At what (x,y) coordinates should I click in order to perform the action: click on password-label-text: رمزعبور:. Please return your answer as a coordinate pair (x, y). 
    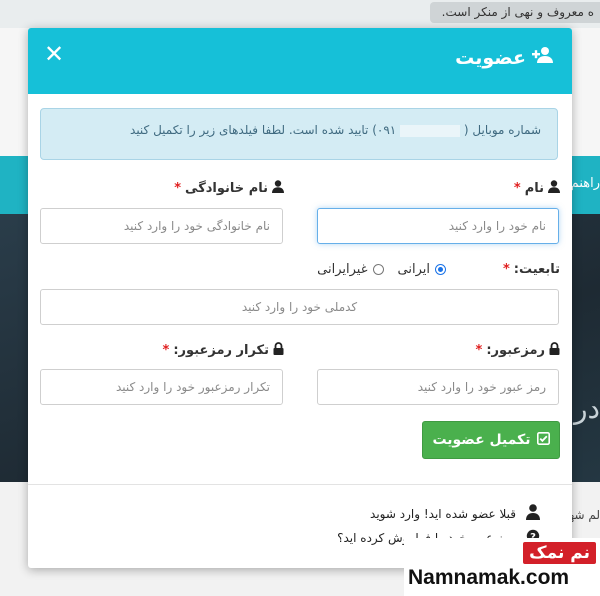
    Looking at the image, I should click on (515, 350).